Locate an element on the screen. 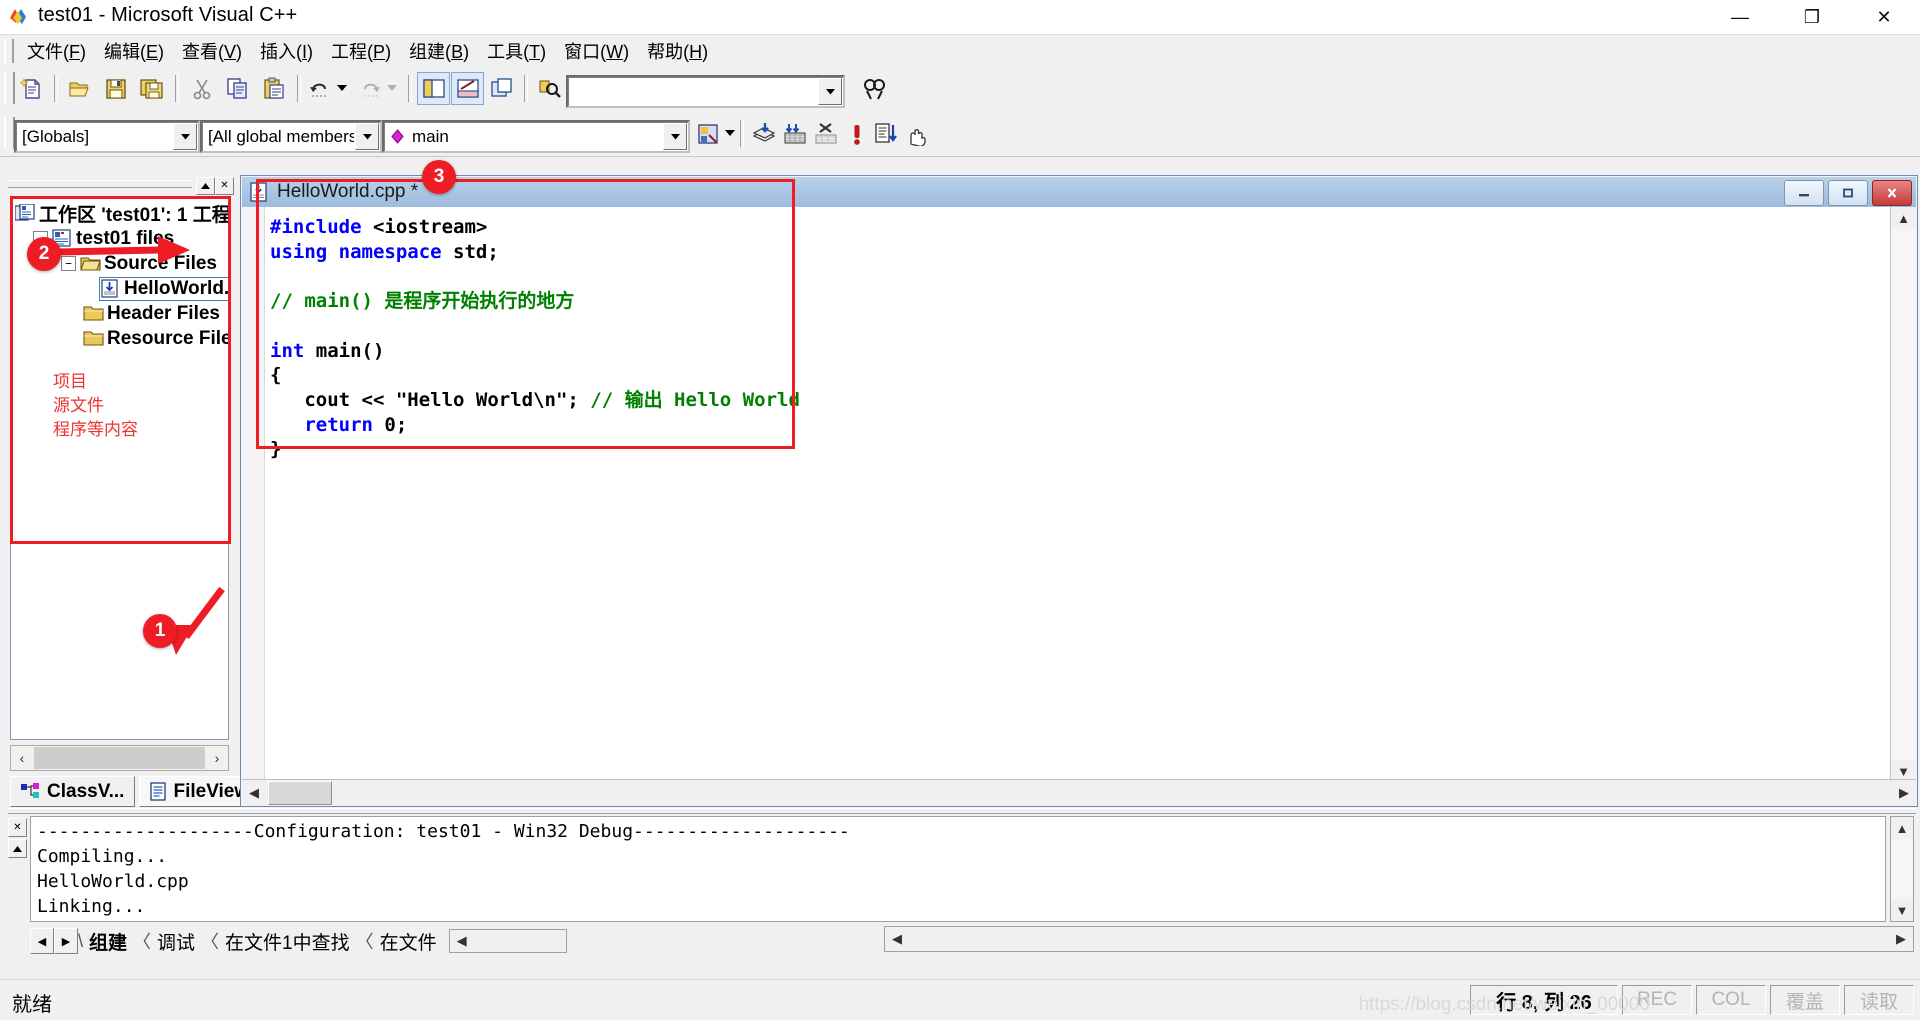 Image resolution: width=1920 pixels, height=1020 pixels. undo-icon is located at coordinates (319, 88).